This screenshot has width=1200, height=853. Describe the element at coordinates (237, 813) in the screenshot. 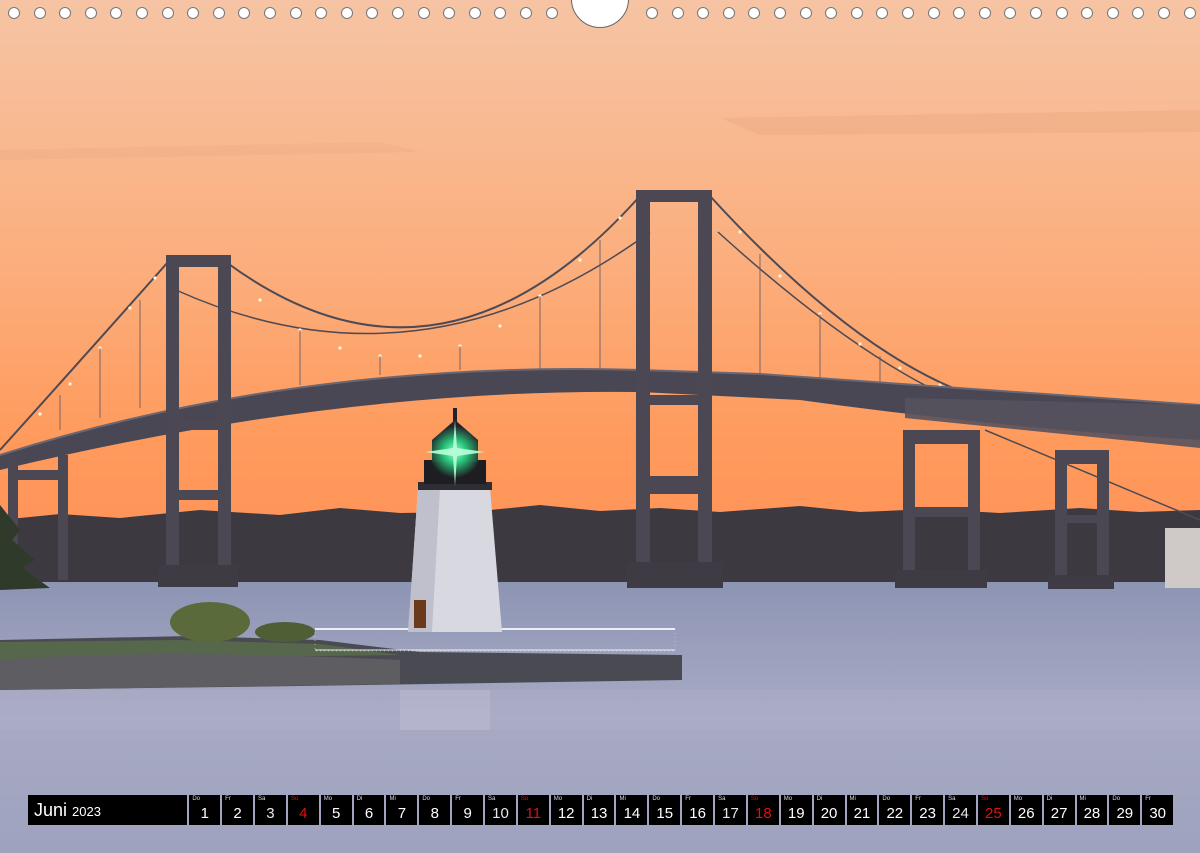

I see `day-number: 2` at that location.